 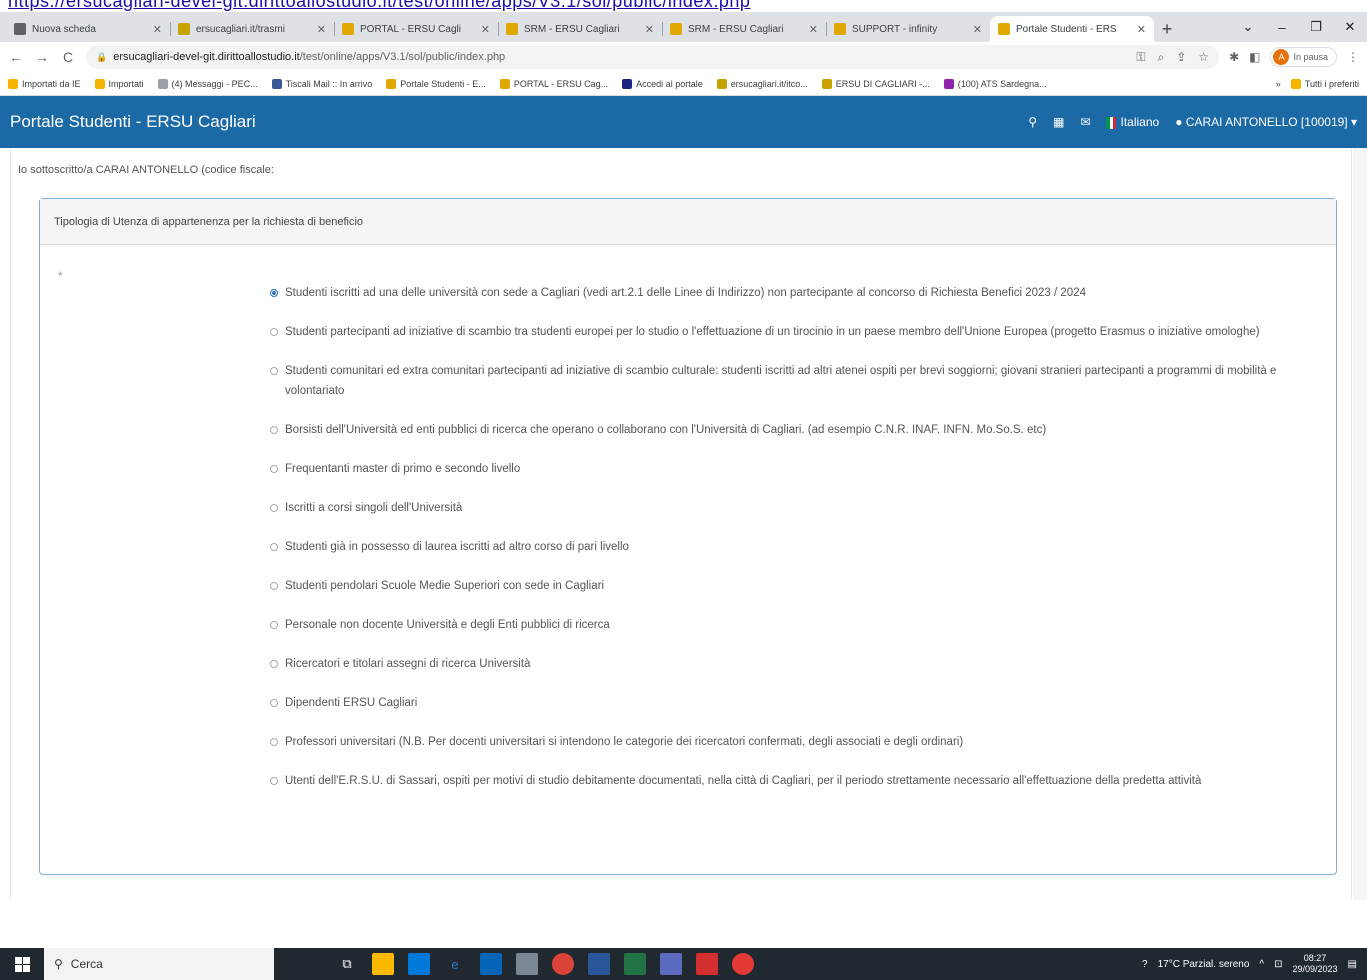 What do you see at coordinates (1352, 964) in the screenshot?
I see `notifications-icon: ▤` at bounding box center [1352, 964].